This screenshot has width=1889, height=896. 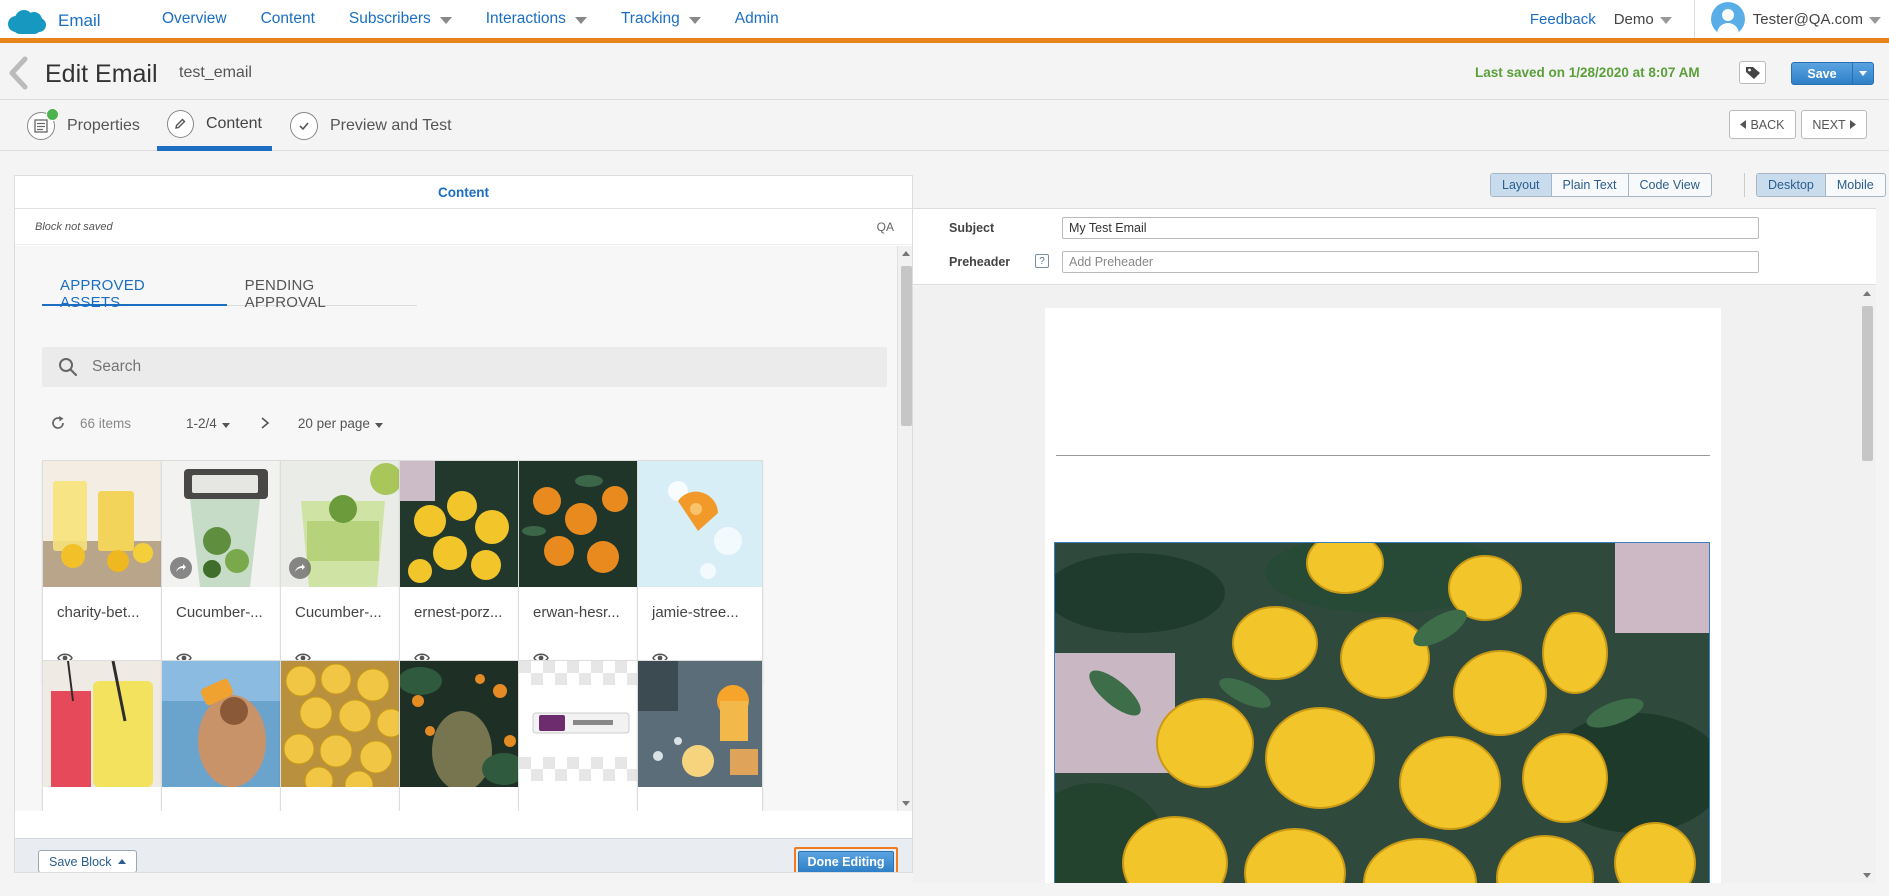 I want to click on tab-preview-and-test: Preview and Test, so click(x=371, y=126).